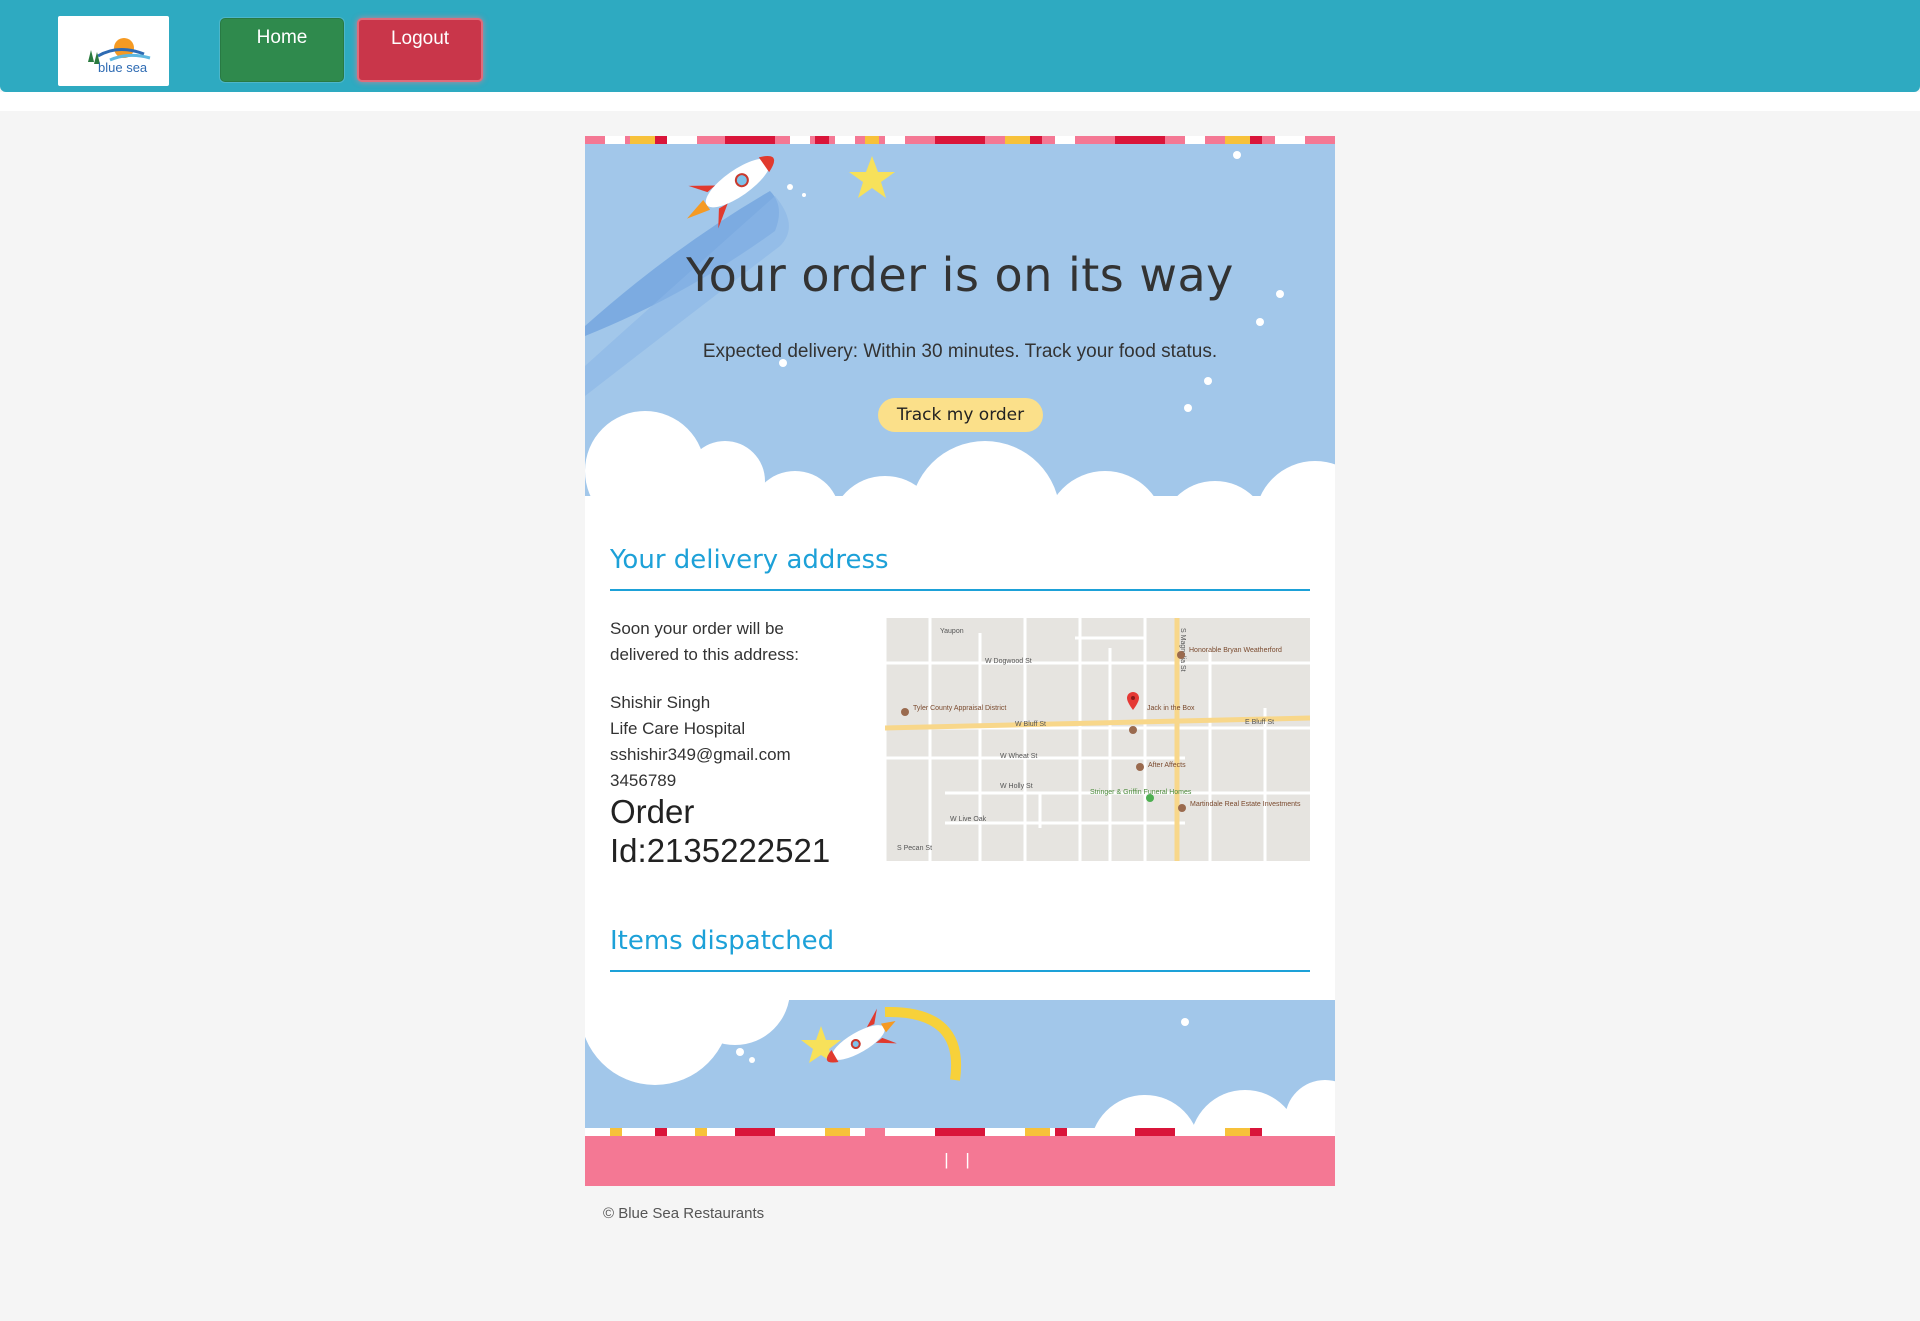 This screenshot has width=1920, height=1321. Describe the element at coordinates (684, 1213) in the screenshot. I see `copyright-text: © Blue Sea Restaurants` at that location.